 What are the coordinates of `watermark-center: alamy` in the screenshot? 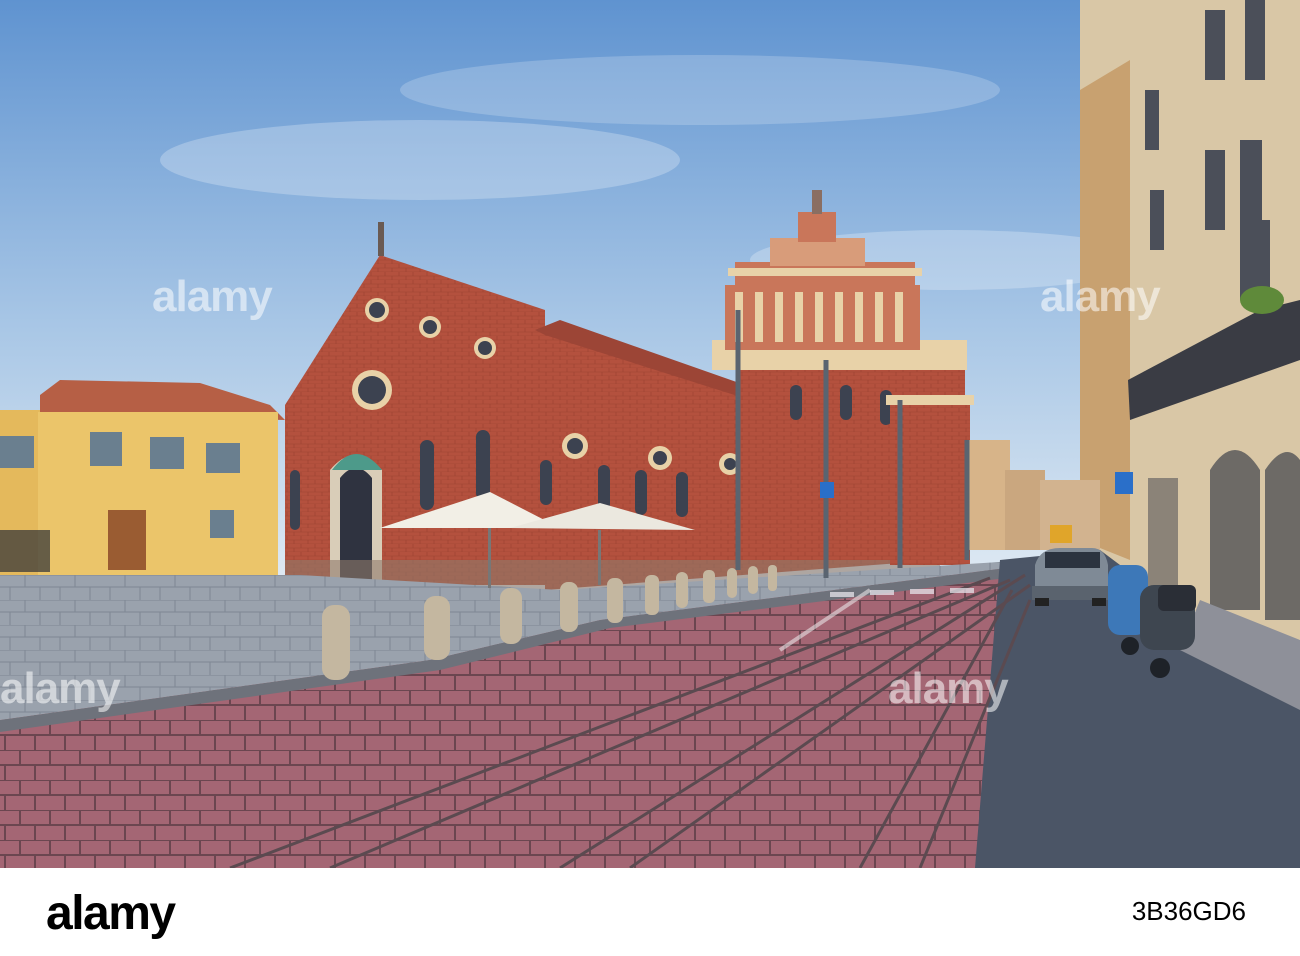 It's located at (212, 296).